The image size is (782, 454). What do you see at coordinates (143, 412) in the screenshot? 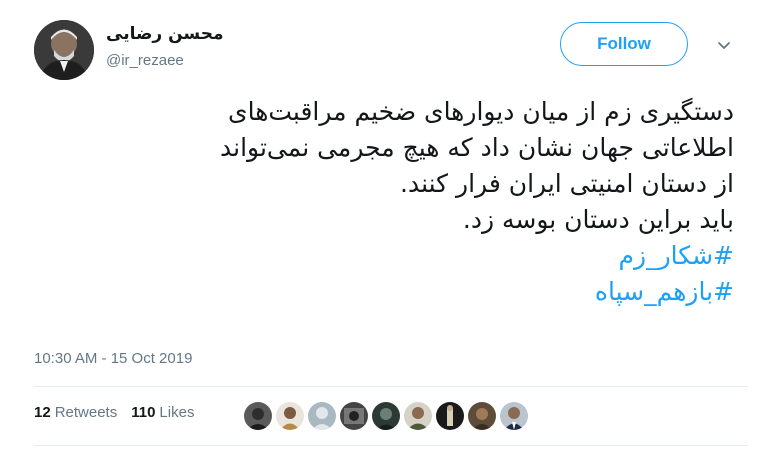
I see `likes-count: 110` at bounding box center [143, 412].